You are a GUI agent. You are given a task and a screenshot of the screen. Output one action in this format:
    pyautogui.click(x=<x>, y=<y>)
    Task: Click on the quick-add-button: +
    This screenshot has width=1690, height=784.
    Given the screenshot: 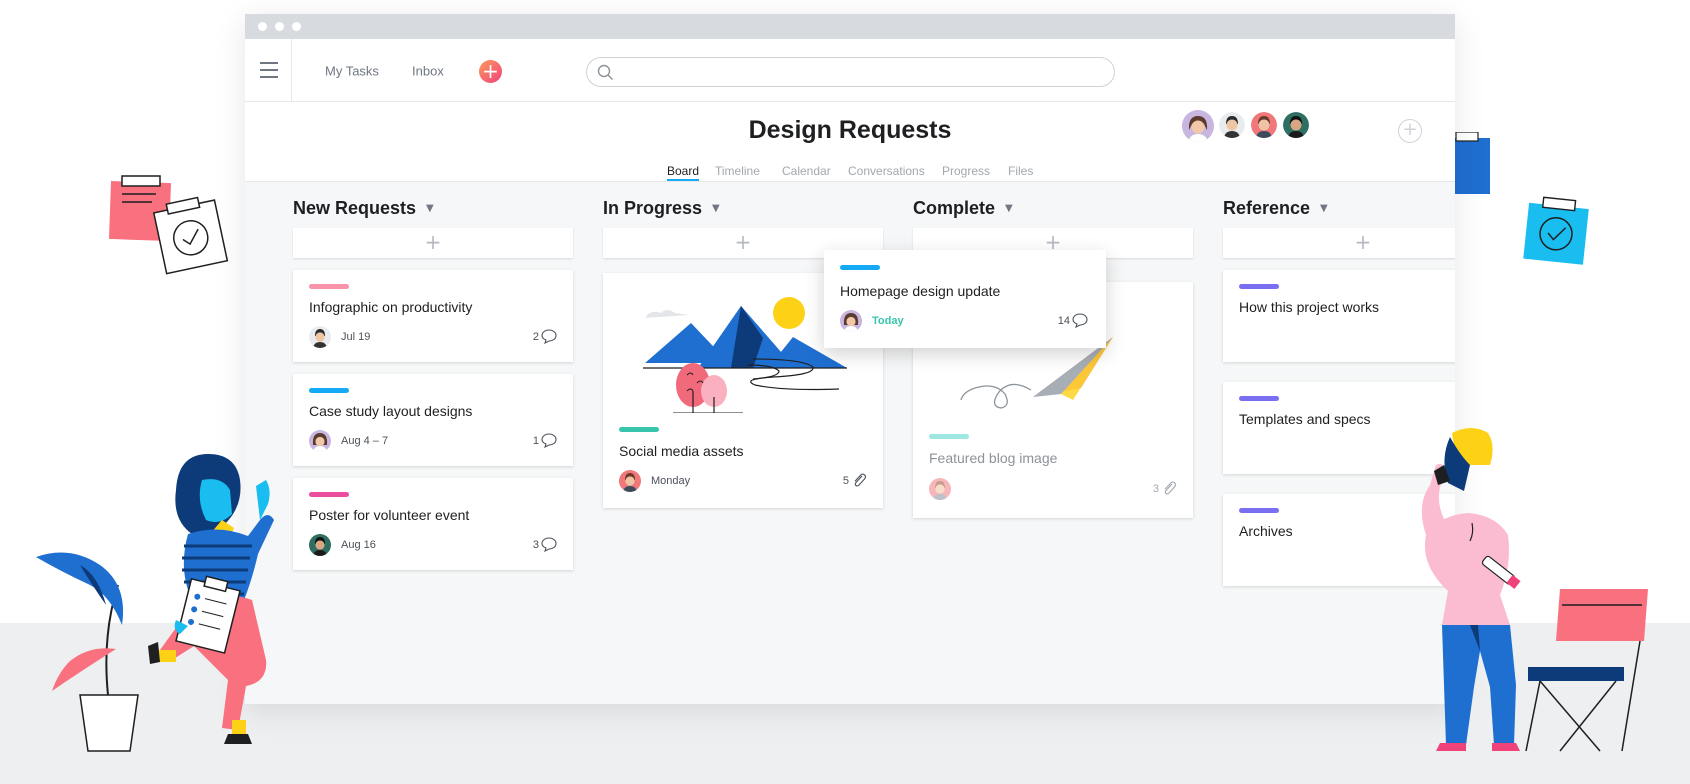 What is the action you would take?
    pyautogui.click(x=490, y=71)
    